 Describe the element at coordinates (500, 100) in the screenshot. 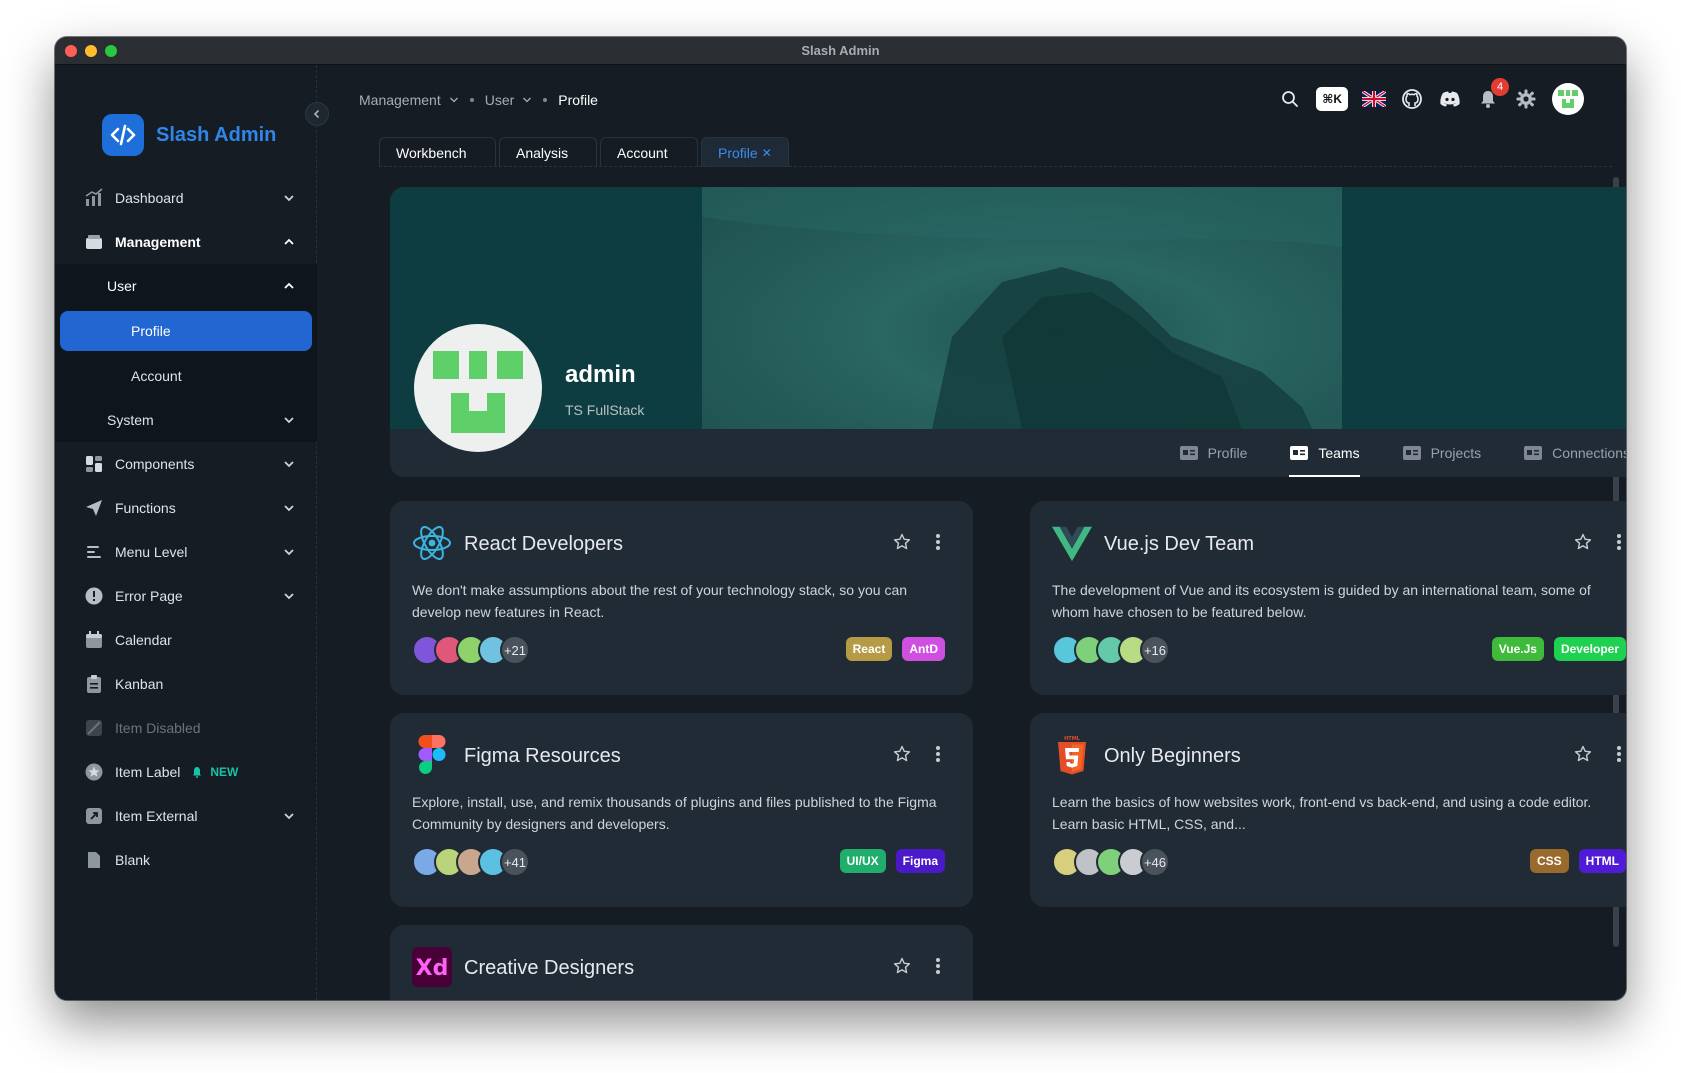

I see `breadcrumb-user: User` at that location.